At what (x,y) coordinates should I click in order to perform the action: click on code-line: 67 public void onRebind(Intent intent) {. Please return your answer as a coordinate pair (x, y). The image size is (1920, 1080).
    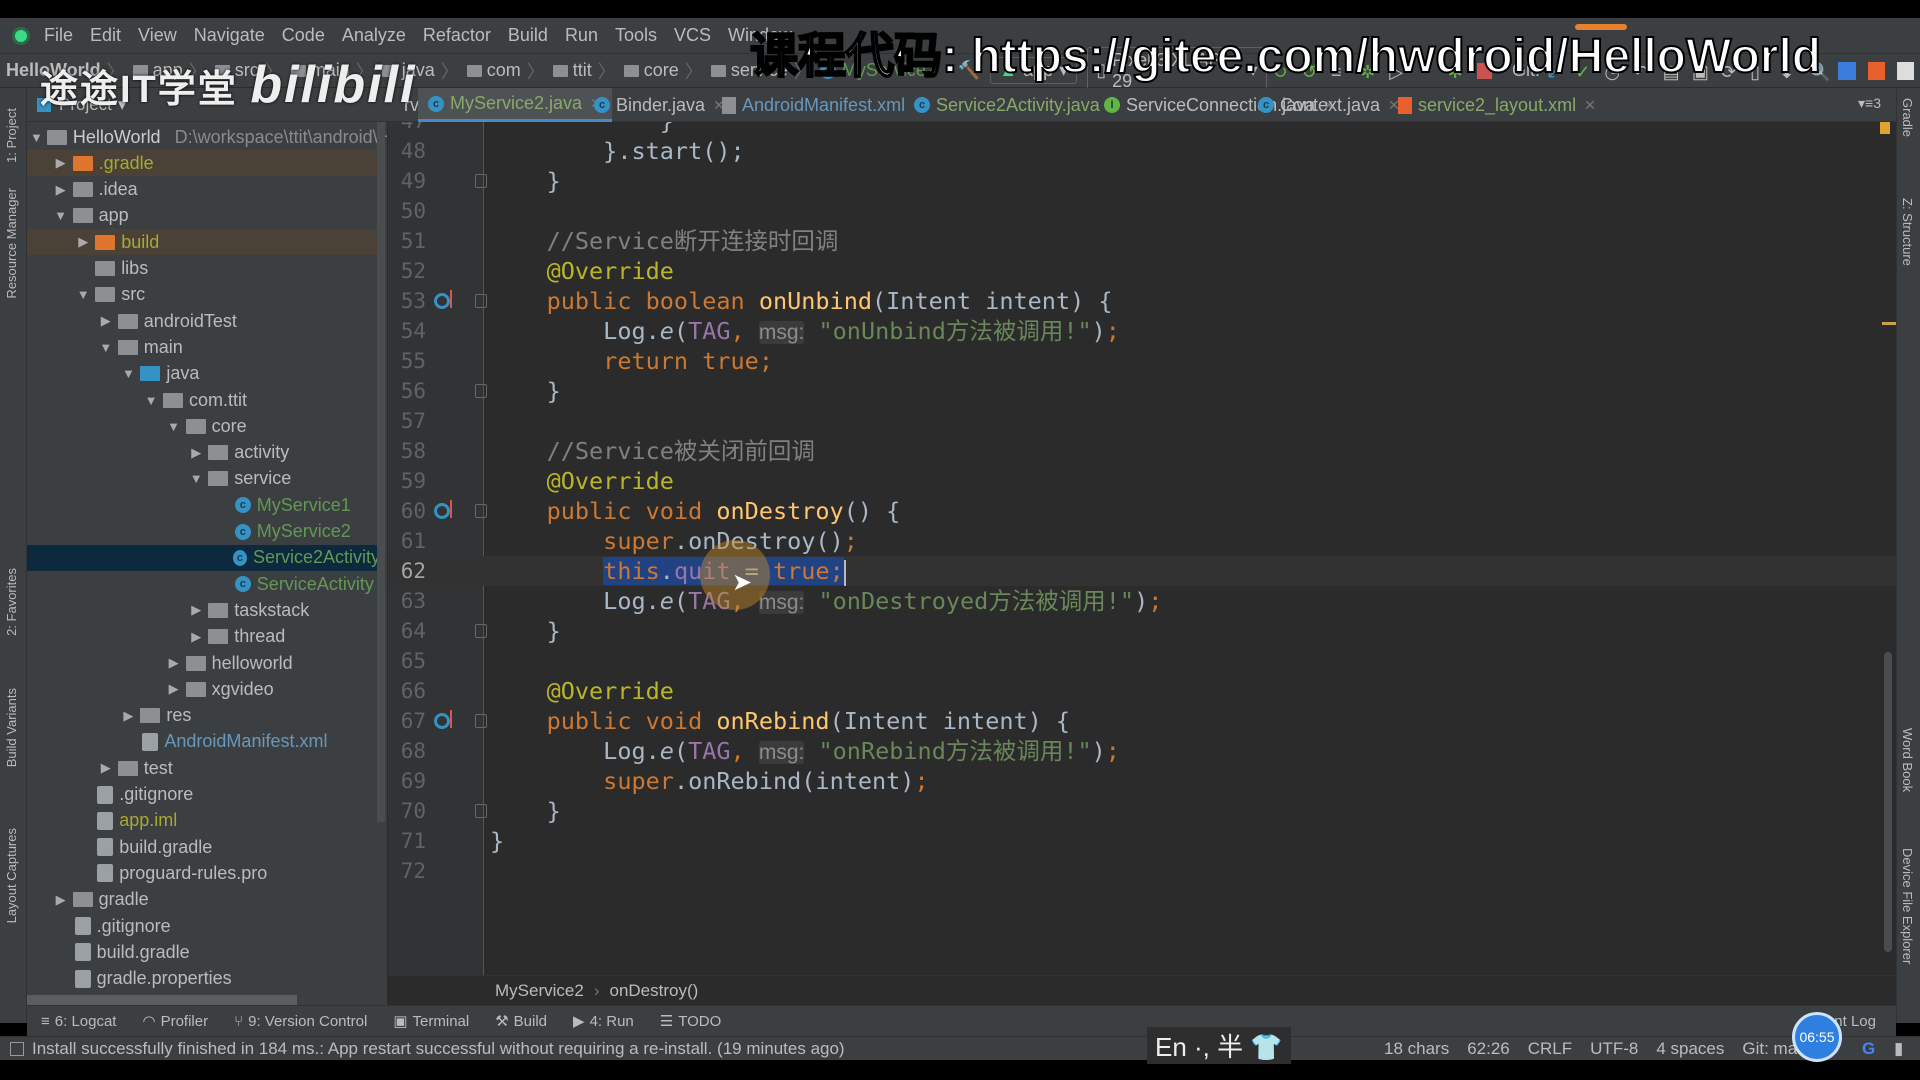
    Looking at the image, I should click on (1142, 721).